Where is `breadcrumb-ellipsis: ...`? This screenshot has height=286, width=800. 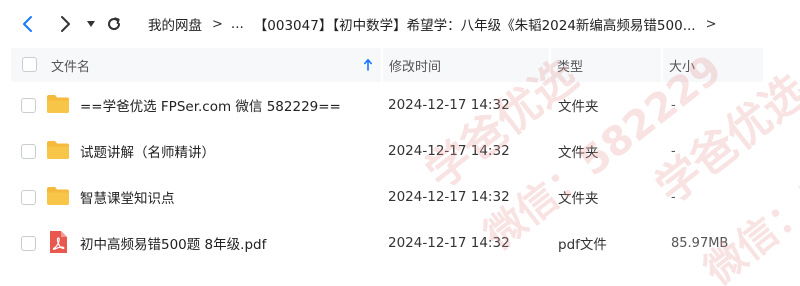 breadcrumb-ellipsis: ... is located at coordinates (237, 24).